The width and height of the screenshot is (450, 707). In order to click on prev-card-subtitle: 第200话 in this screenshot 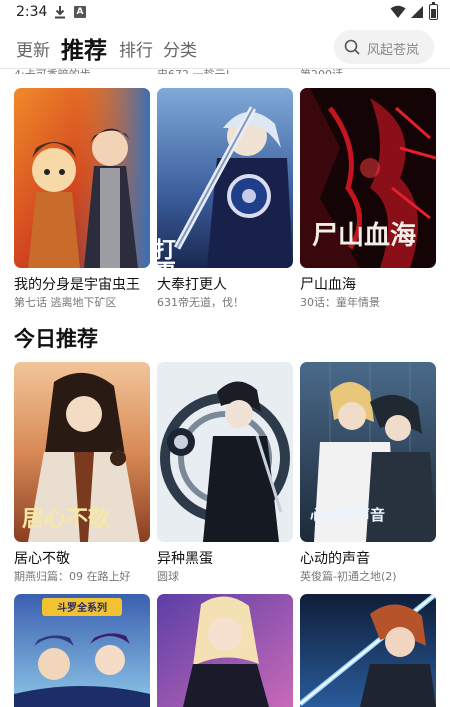, I will do `click(321, 70)`.